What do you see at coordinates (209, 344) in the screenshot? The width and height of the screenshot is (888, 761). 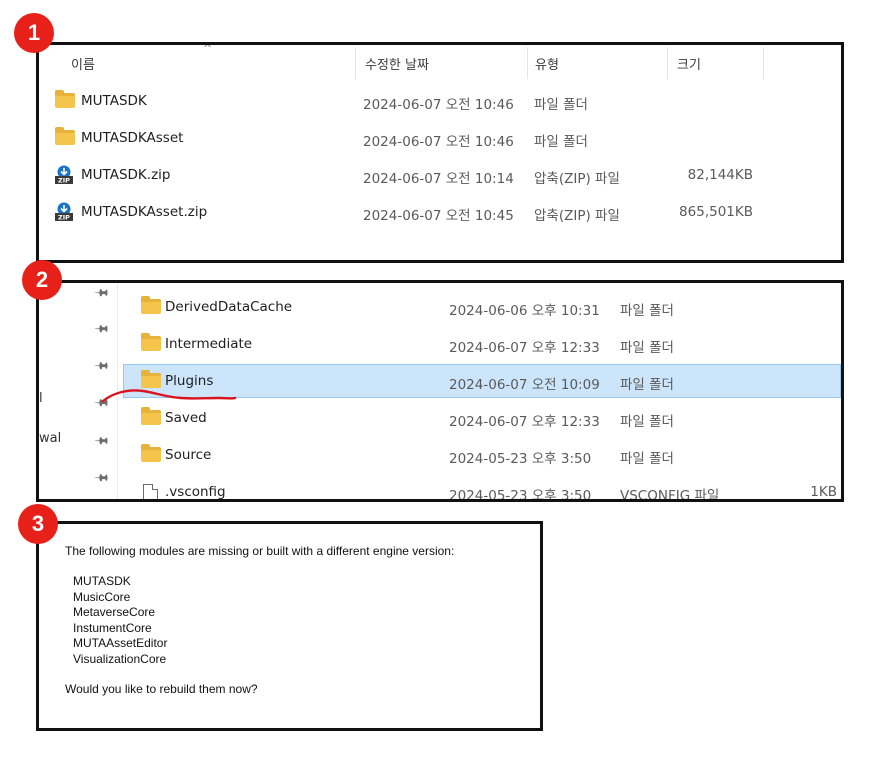 I see `file-name: Intermediate` at bounding box center [209, 344].